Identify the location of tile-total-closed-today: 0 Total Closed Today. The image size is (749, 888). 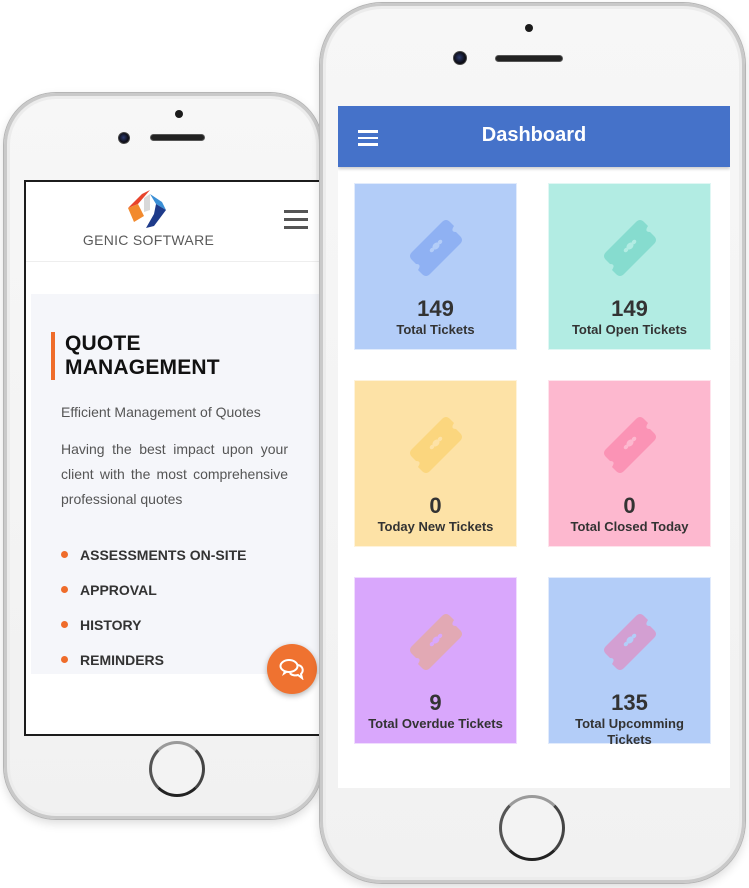
(629, 463).